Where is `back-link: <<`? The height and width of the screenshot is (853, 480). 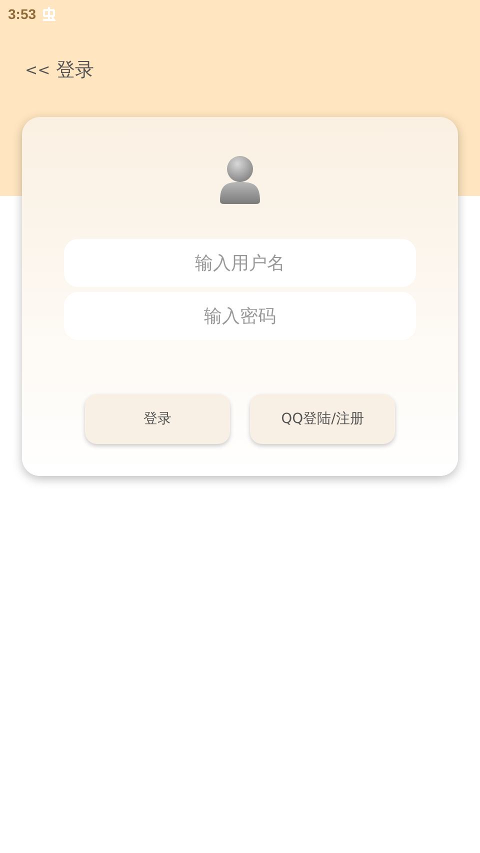 back-link: << is located at coordinates (37, 70).